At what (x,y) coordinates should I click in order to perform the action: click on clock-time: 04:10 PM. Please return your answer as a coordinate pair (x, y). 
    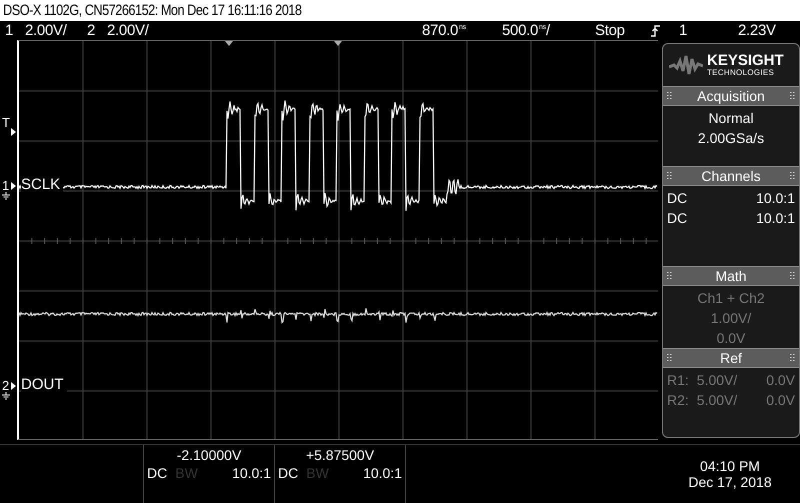
    Looking at the image, I should click on (730, 466).